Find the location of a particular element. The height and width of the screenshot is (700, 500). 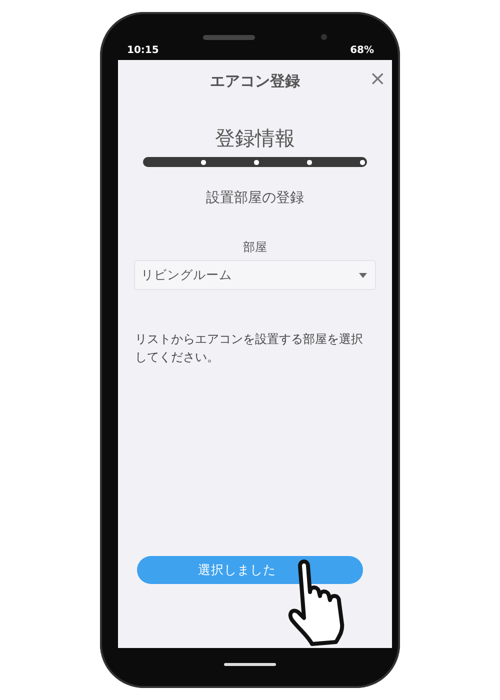

screen-title: エアコン登録 is located at coordinates (255, 81).